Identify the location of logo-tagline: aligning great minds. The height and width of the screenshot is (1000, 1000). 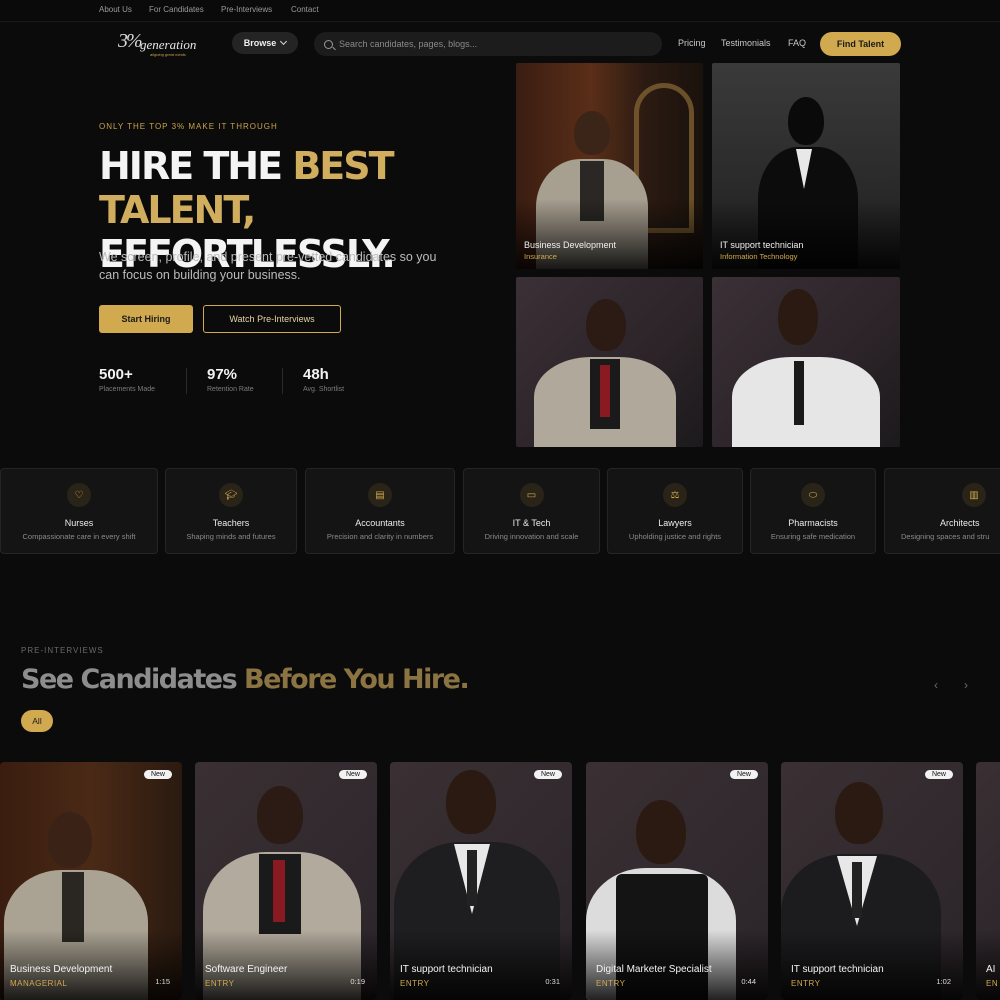
(168, 54).